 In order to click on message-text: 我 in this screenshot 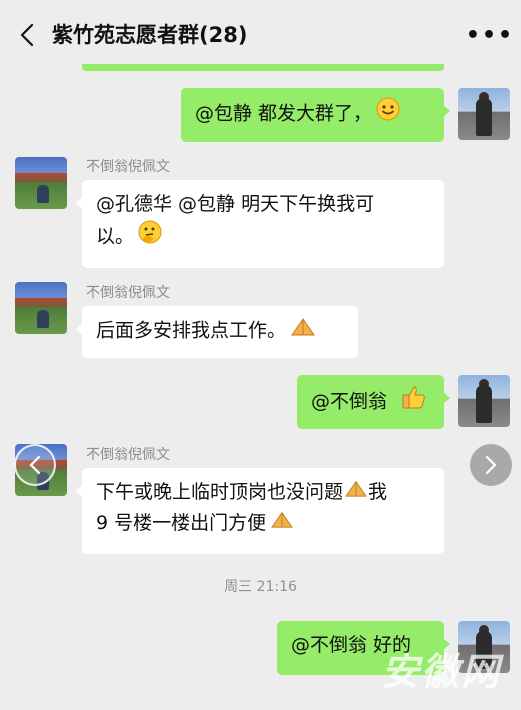, I will do `click(378, 492)`.